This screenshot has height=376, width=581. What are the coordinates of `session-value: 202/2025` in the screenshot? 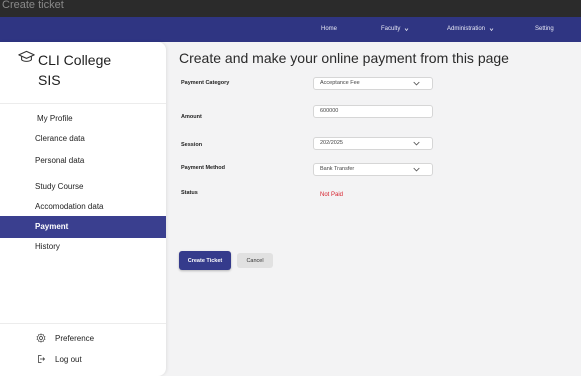 It's located at (331, 143).